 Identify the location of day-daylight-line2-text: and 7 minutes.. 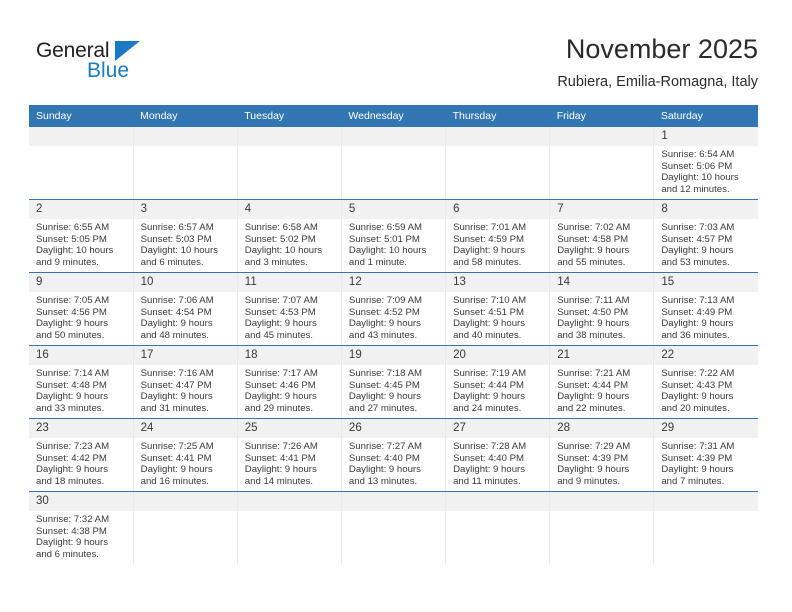
(693, 481).